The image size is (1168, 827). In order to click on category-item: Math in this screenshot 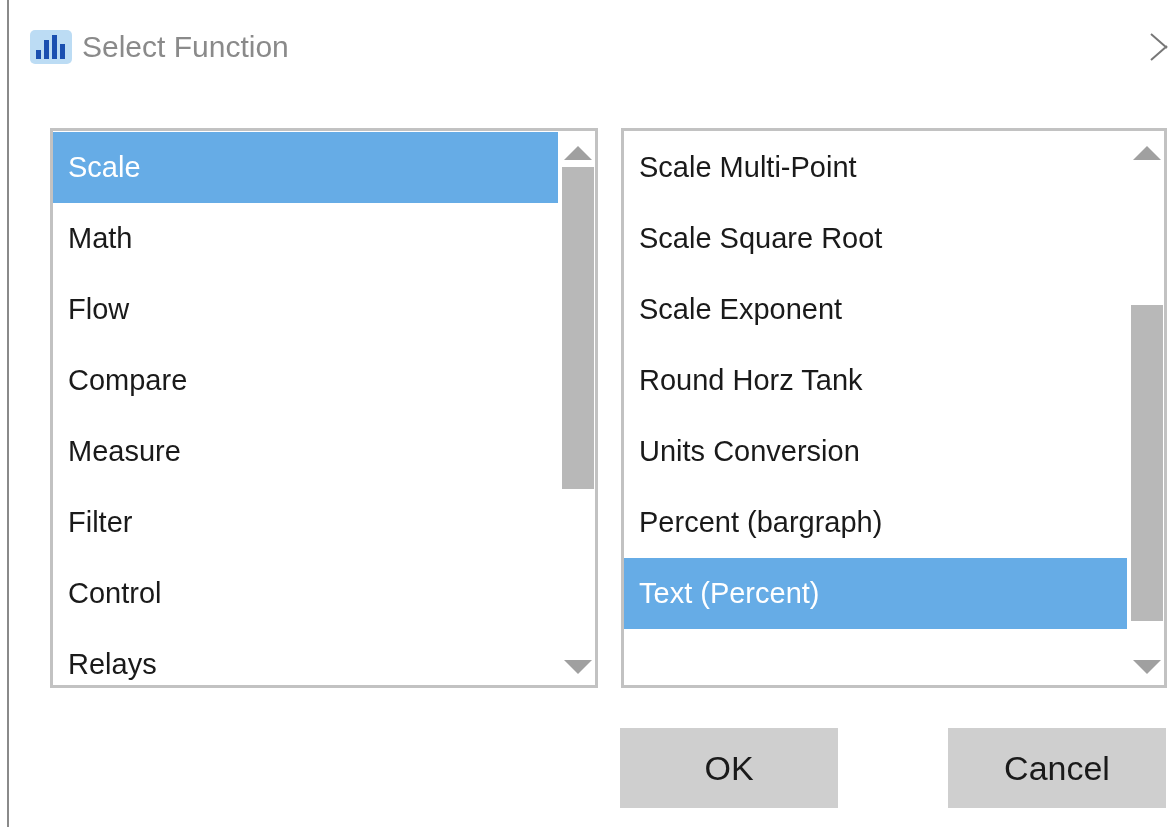, I will do `click(305, 238)`.